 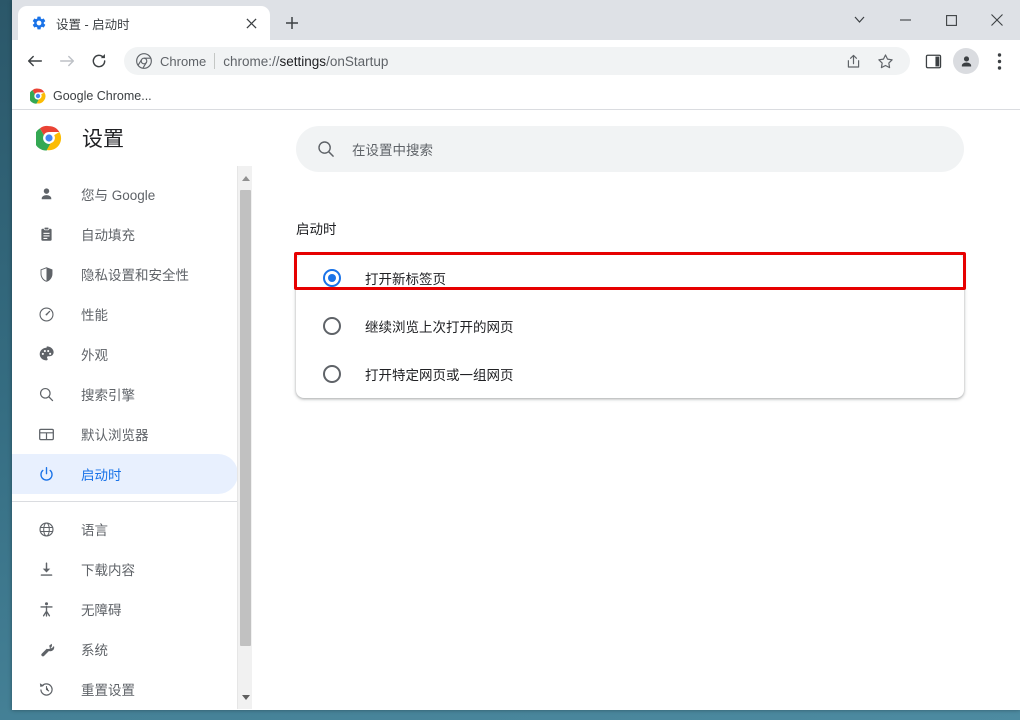 I want to click on share-button, so click(x=853, y=61).